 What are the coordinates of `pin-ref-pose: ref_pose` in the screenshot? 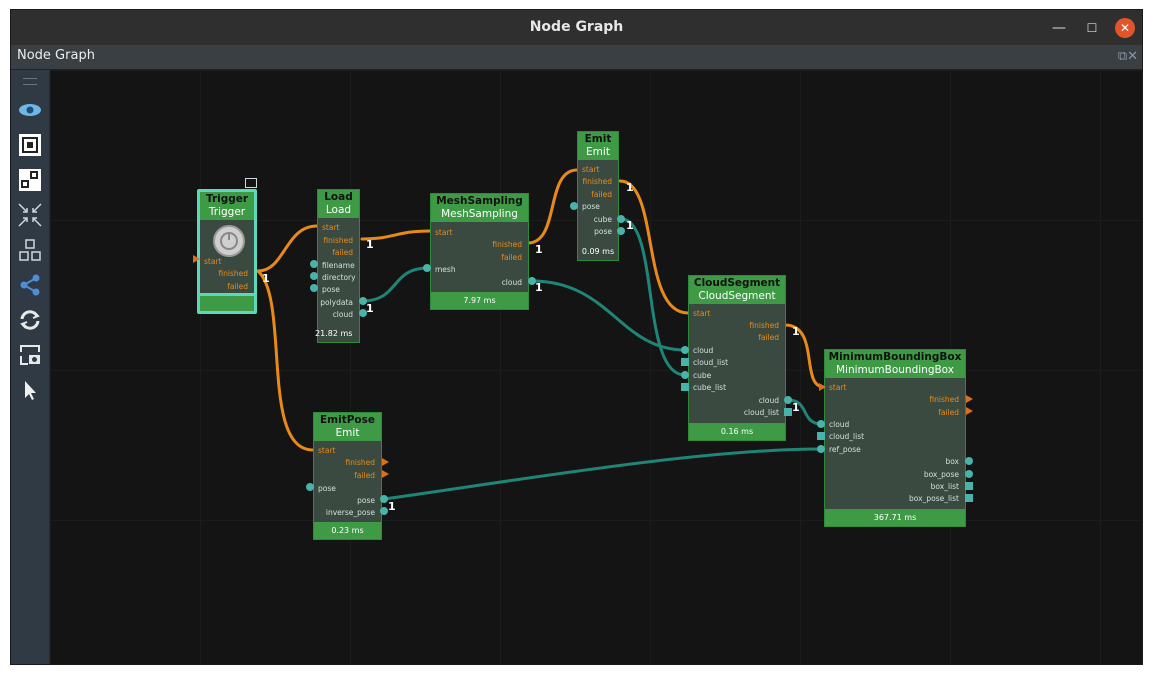 It's located at (845, 449).